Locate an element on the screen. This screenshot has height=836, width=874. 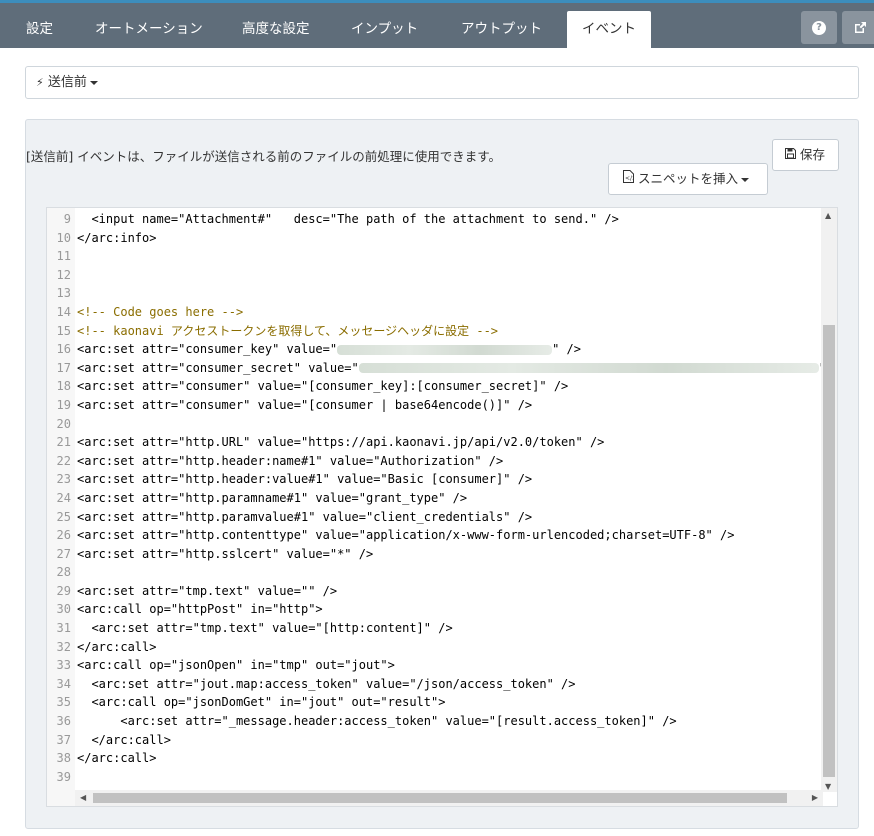
line-number: 34 is located at coordinates (63, 683).